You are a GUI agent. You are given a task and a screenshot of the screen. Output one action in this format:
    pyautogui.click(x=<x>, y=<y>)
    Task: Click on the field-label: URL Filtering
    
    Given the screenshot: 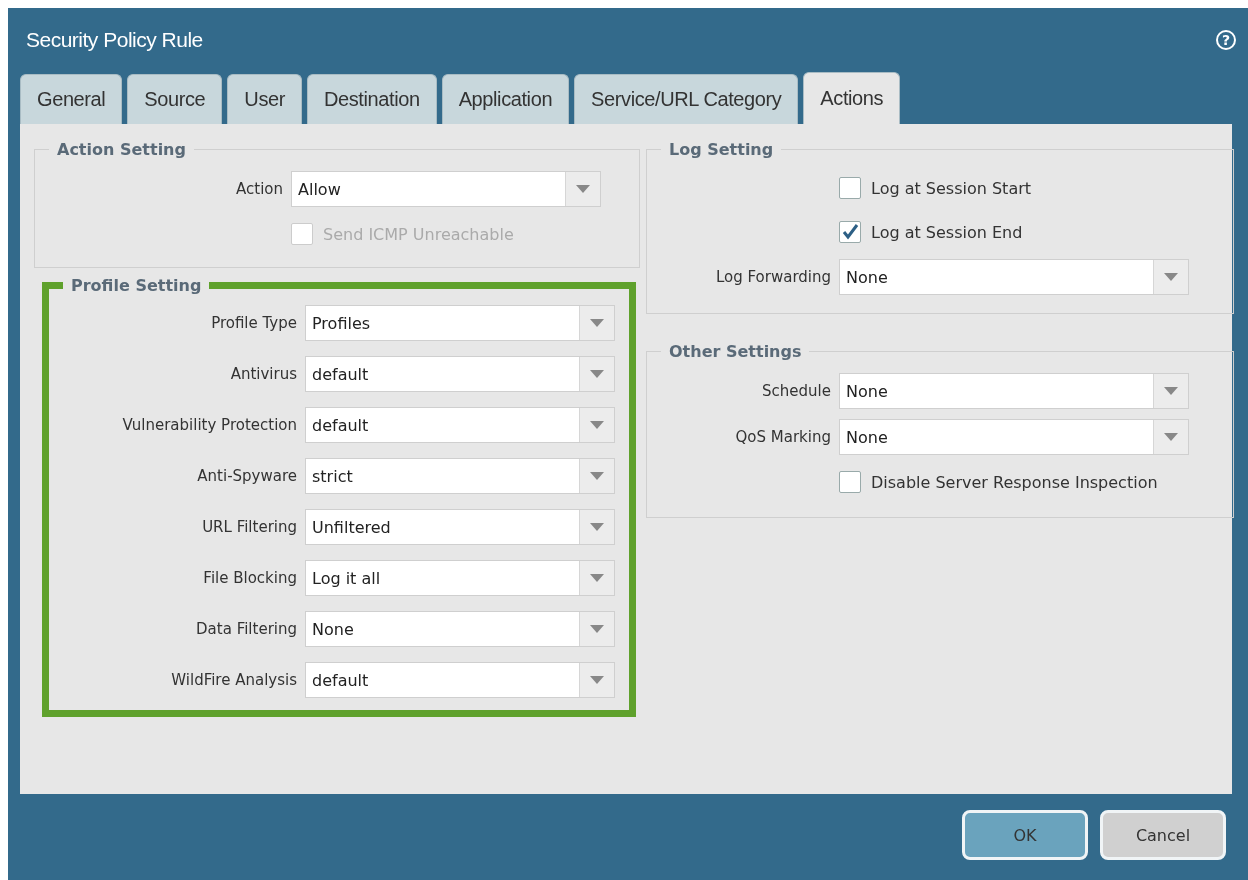 What is the action you would take?
    pyautogui.click(x=249, y=527)
    